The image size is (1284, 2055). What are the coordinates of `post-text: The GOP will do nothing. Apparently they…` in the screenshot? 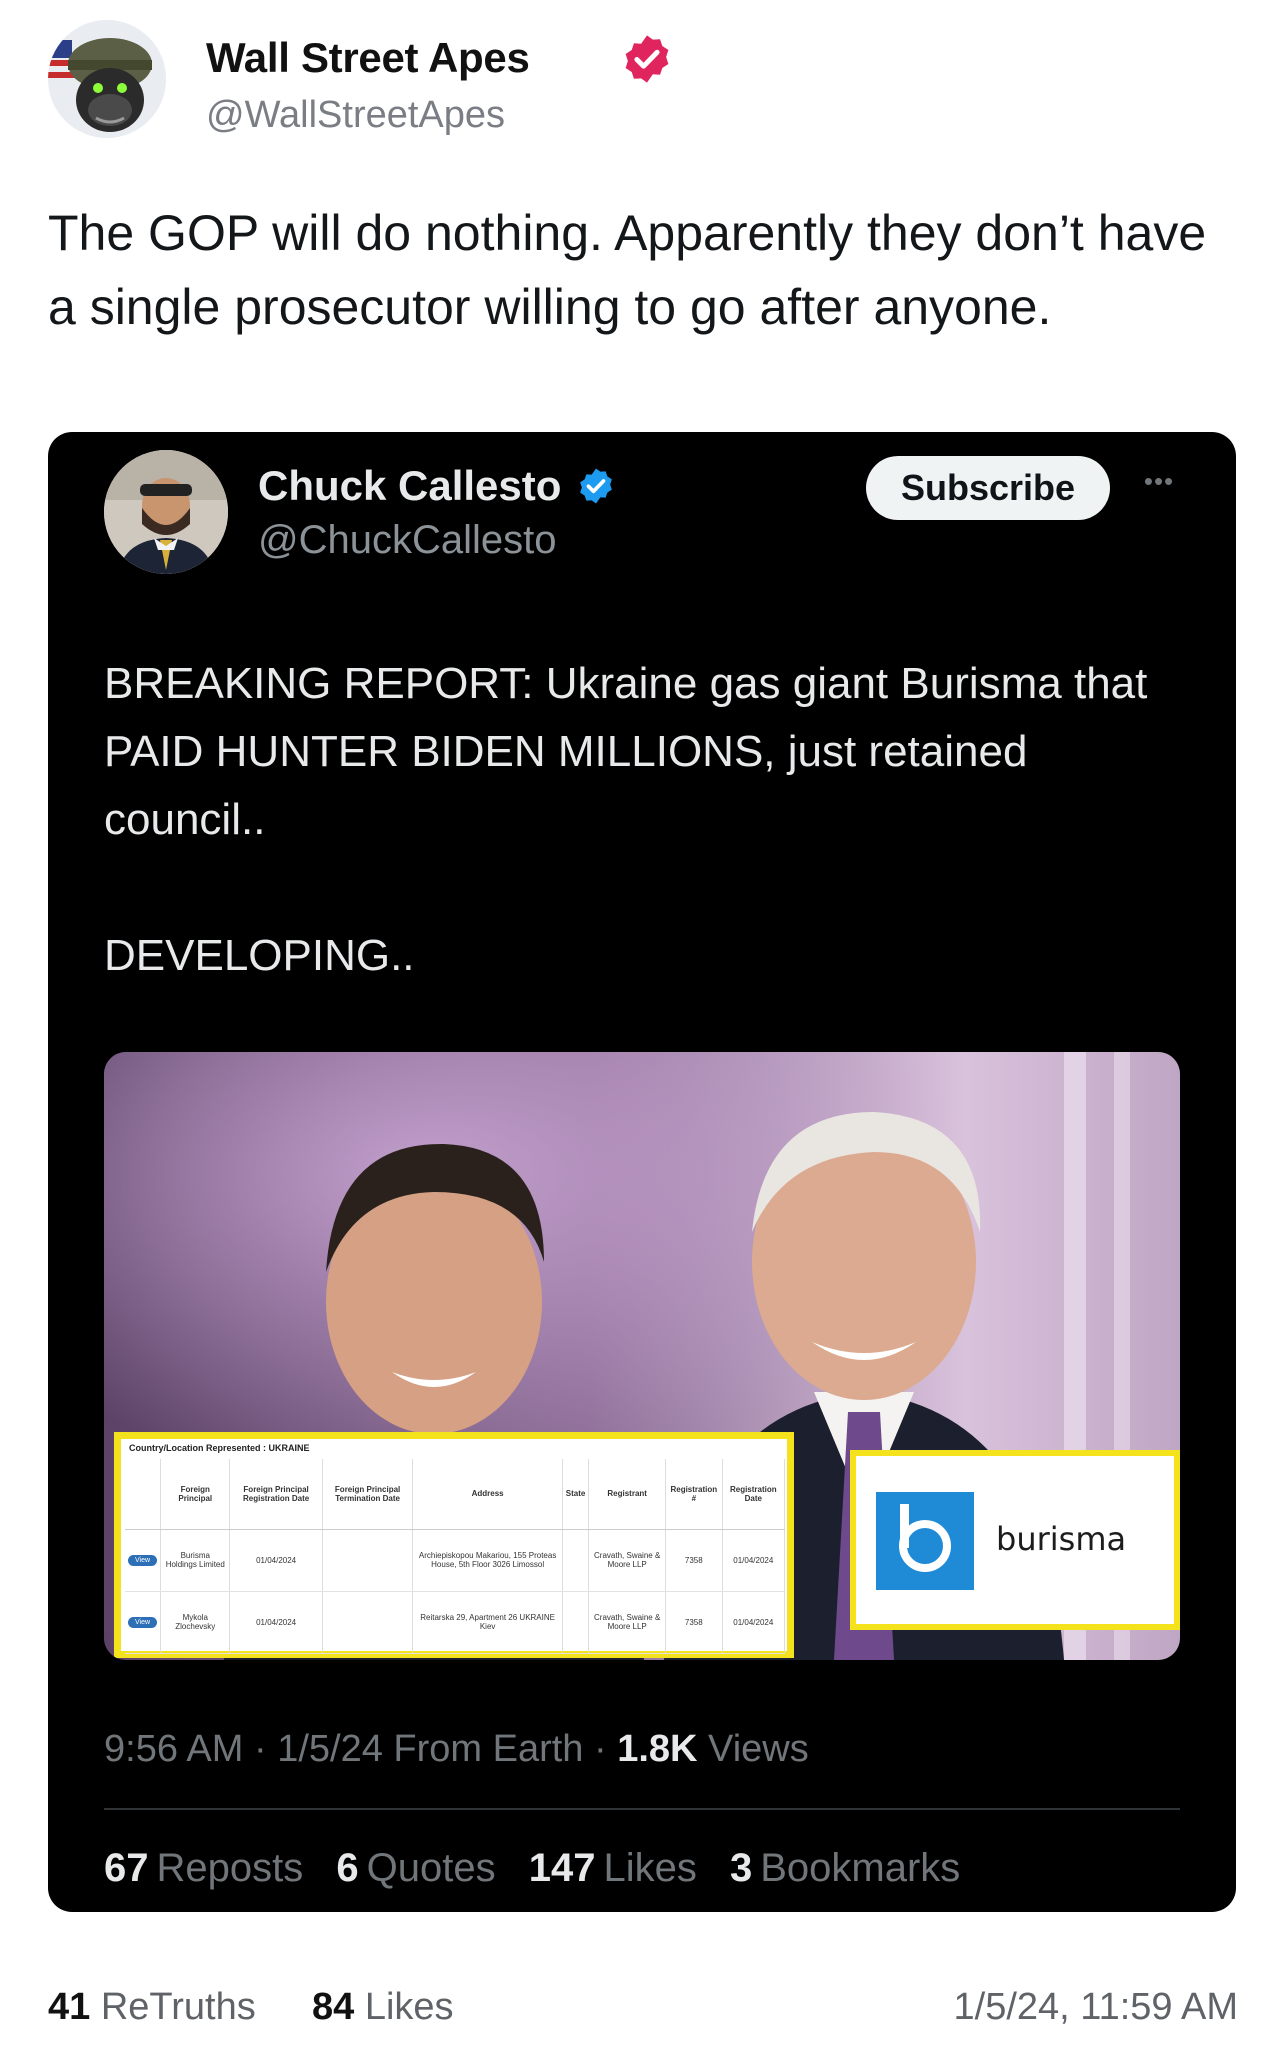 It's located at (627, 270).